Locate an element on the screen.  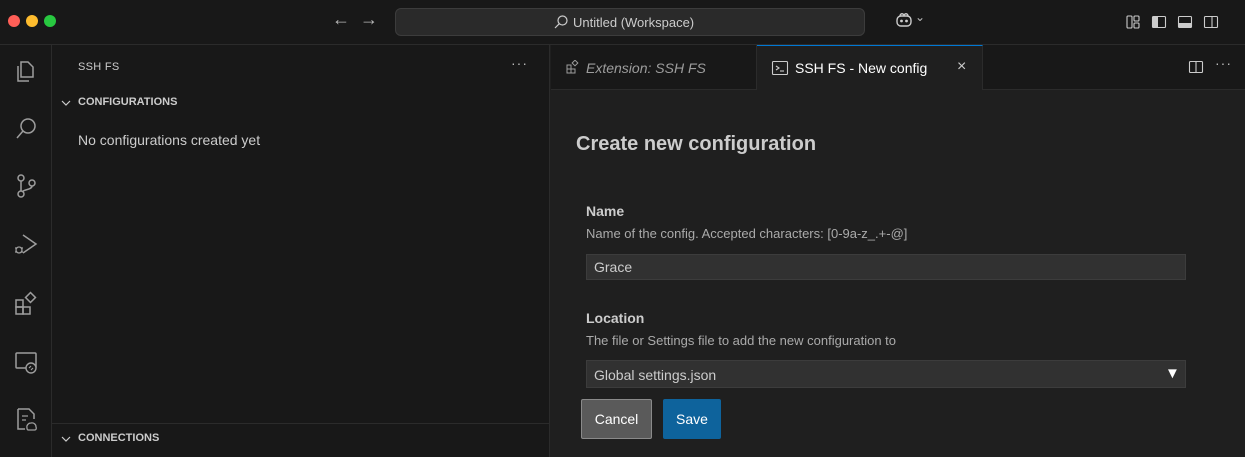
configurations-section-header: CONFIGURATIONS is located at coordinates (305, 103).